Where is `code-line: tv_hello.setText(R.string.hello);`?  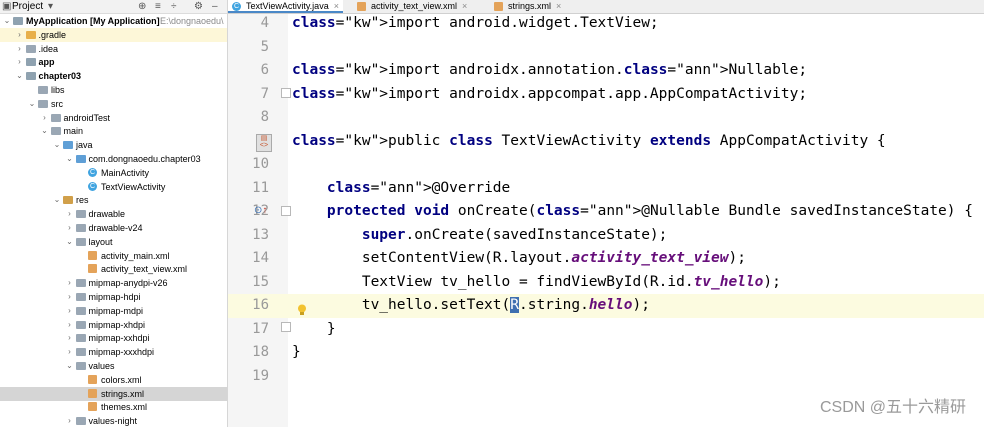 code-line: tv_hello.setText(R.string.hello); is located at coordinates (471, 306).